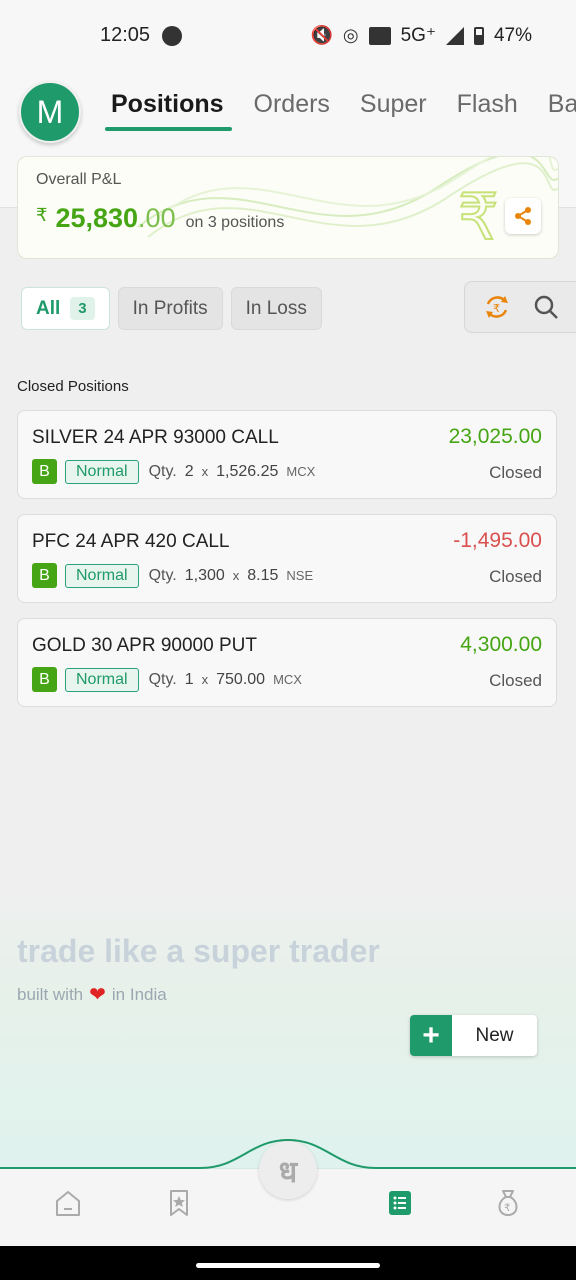 Image resolution: width=576 pixels, height=1280 pixels. I want to click on qty-value: 1, so click(189, 679).